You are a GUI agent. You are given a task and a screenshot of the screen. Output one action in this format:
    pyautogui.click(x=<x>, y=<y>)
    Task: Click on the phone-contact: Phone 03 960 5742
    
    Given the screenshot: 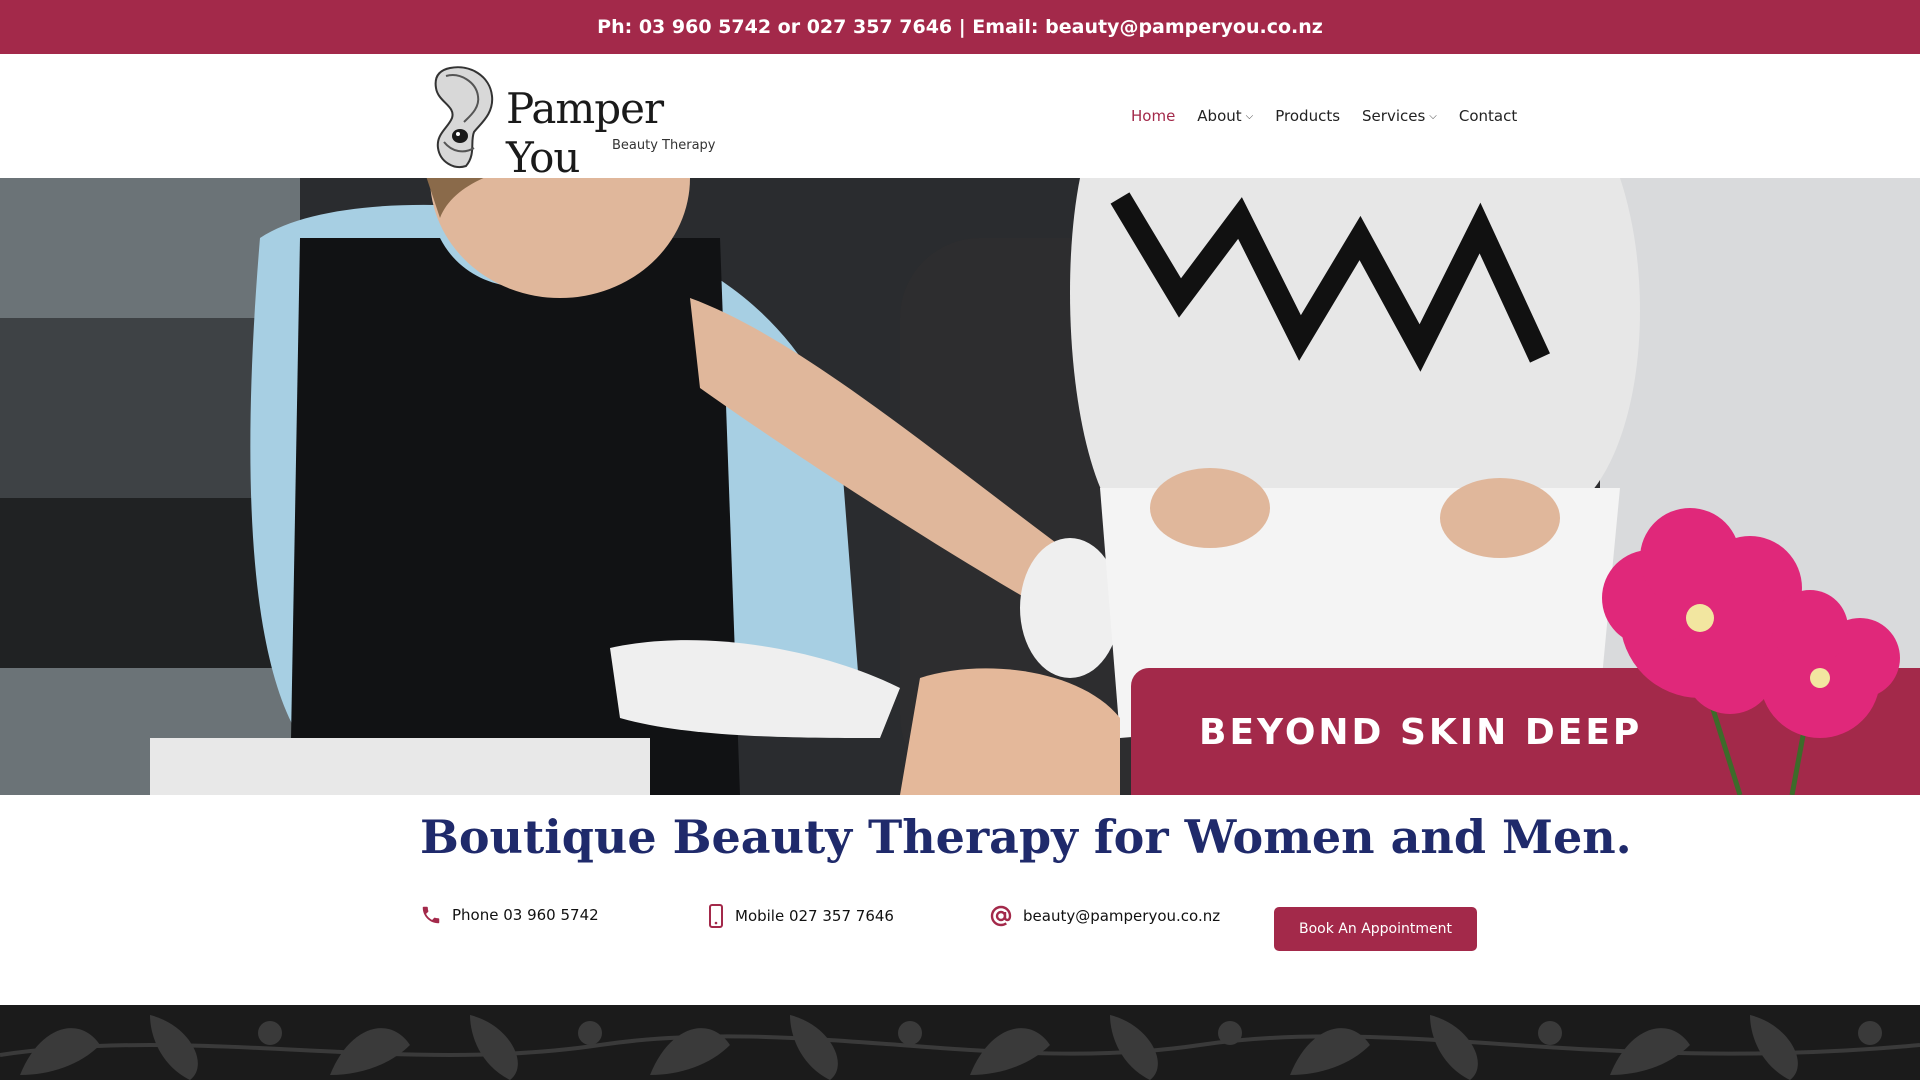 What is the action you would take?
    pyautogui.click(x=509, y=915)
    